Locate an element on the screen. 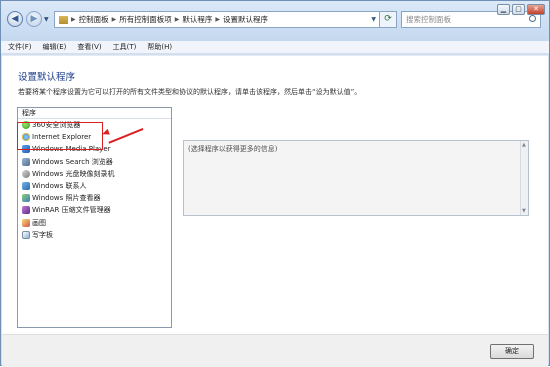 Image resolution: width=550 pixels, height=367 pixels. close-button: ✕ is located at coordinates (536, 9).